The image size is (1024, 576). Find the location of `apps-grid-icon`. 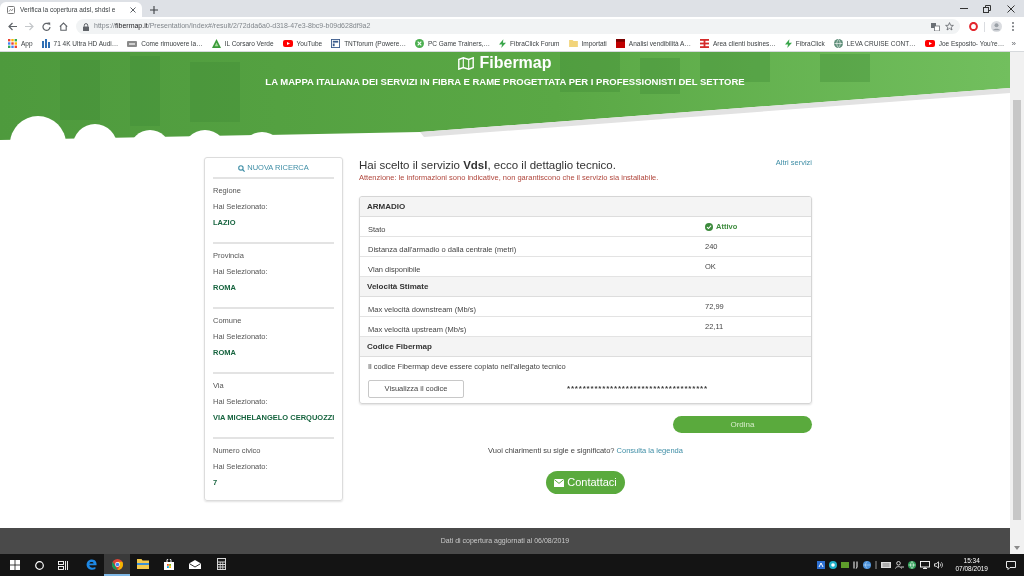

apps-grid-icon is located at coordinates (12, 43).